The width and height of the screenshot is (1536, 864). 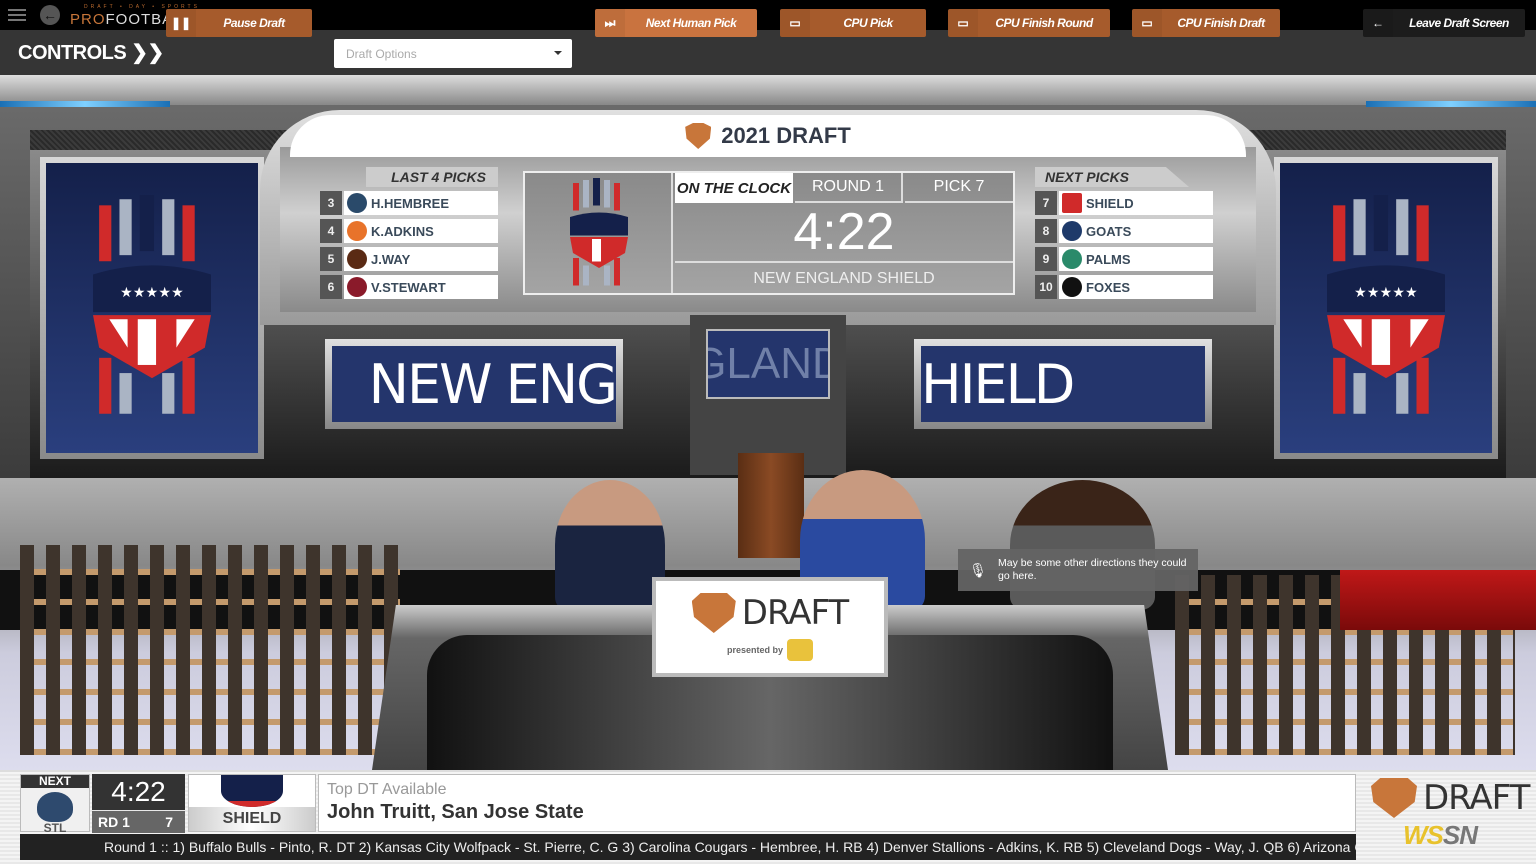 I want to click on helmet-icon, so click(x=55, y=807).